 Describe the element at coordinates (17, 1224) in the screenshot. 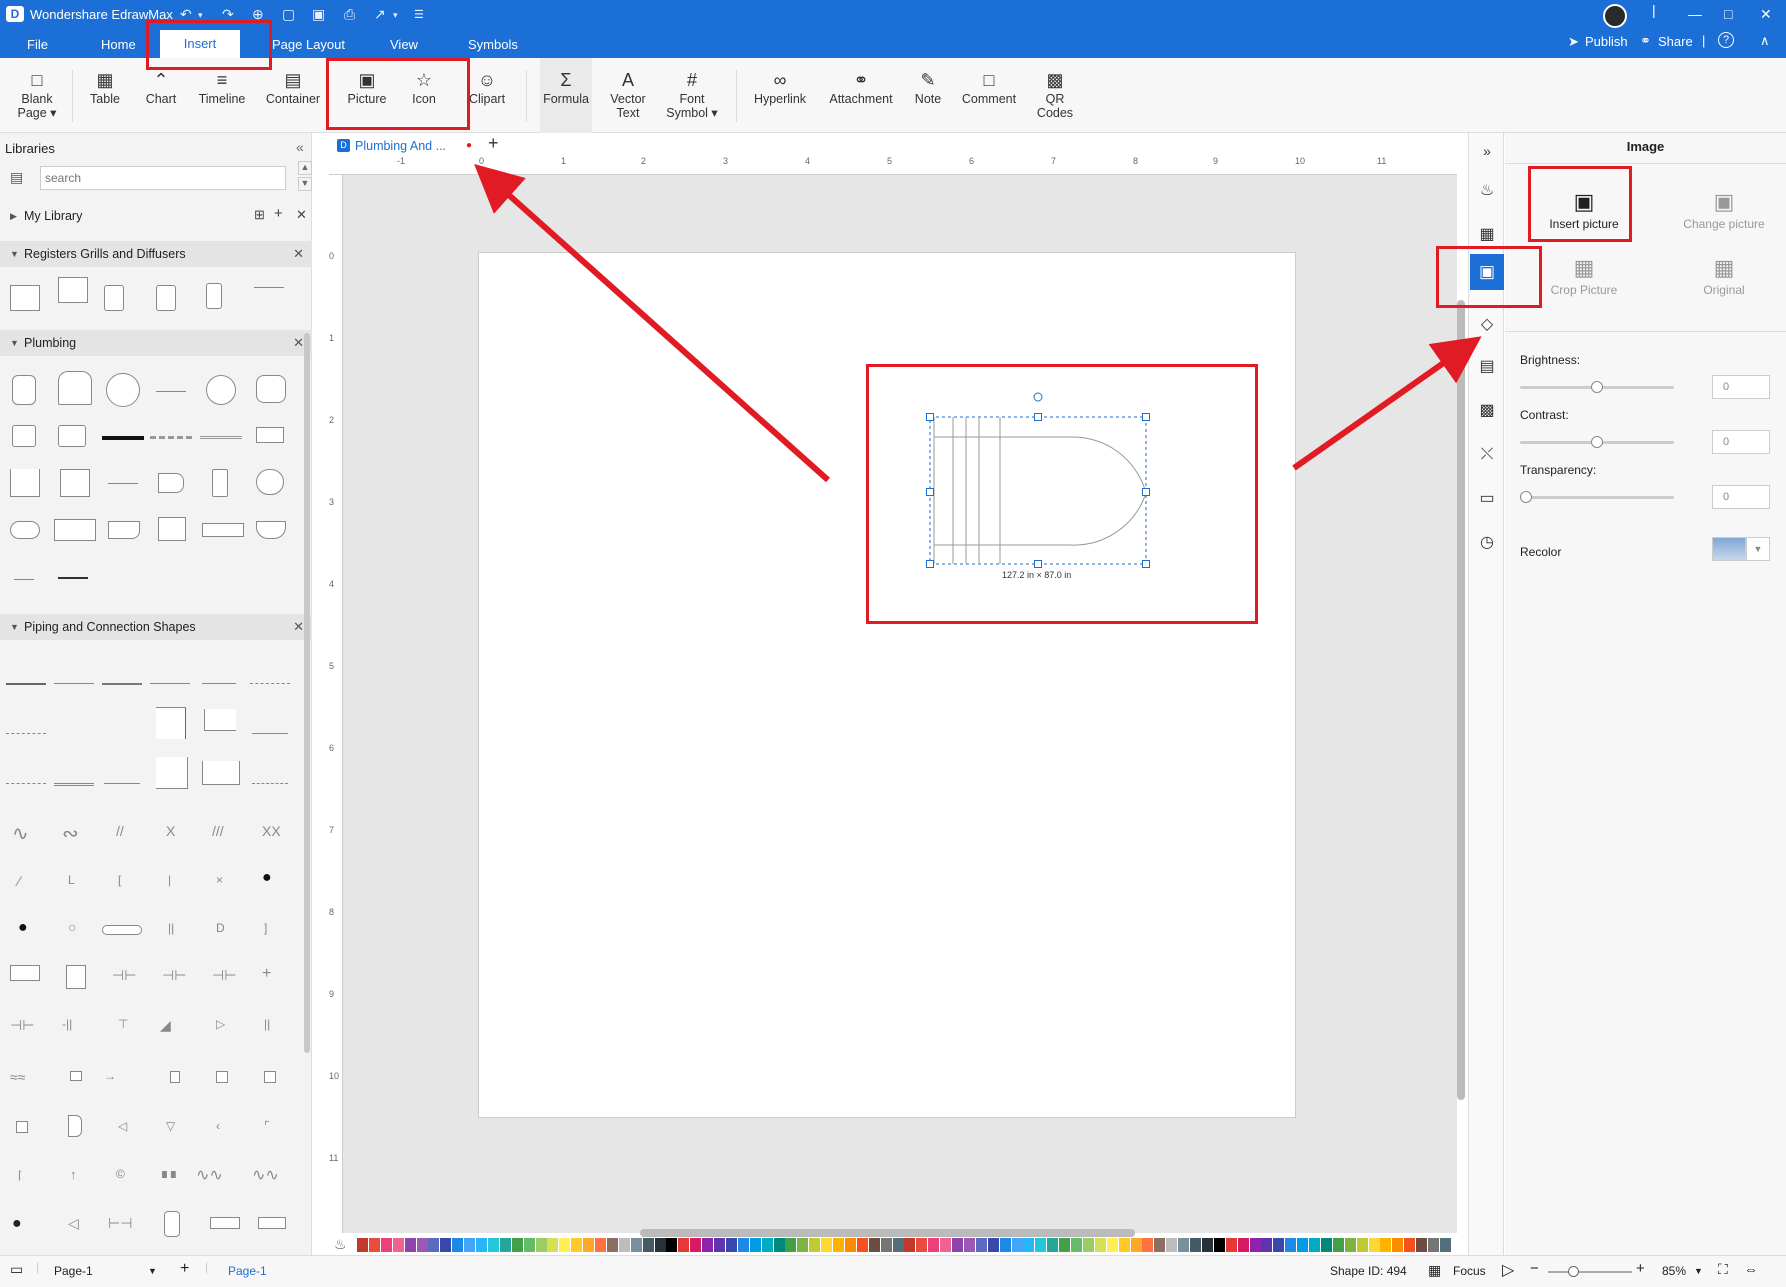

I see `pump-icon: ●` at that location.